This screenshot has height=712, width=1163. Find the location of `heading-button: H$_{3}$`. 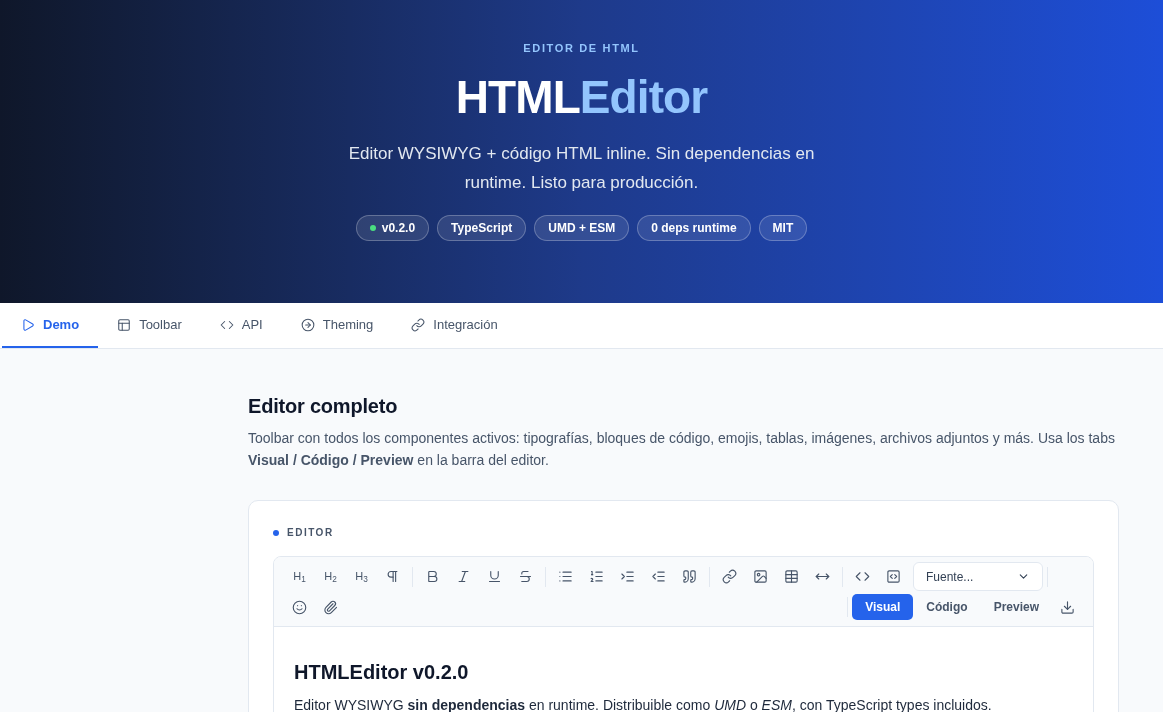

heading-button: H$_{3}$ is located at coordinates (361, 576).